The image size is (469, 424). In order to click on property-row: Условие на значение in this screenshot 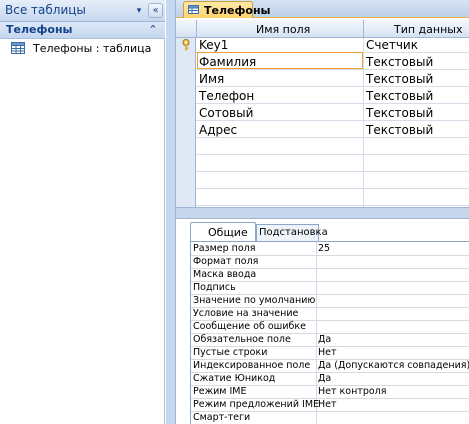, I will do `click(330, 314)`.